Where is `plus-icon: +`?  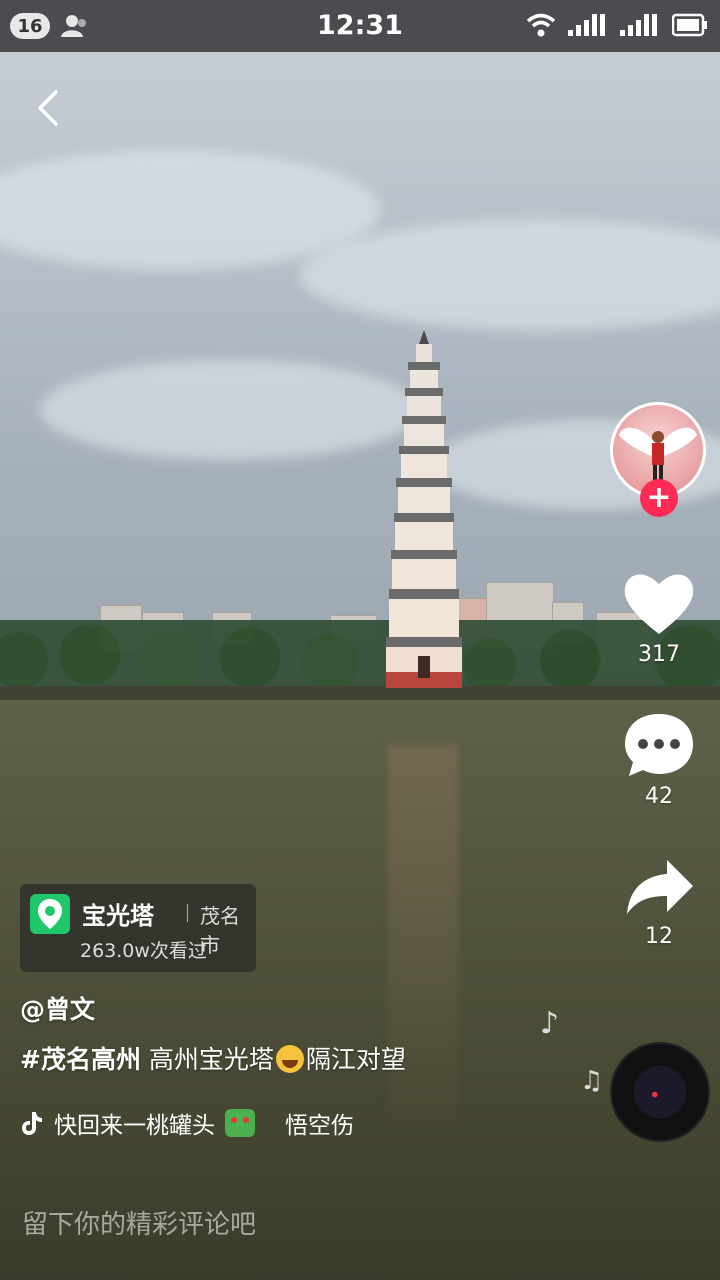 plus-icon: + is located at coordinates (659, 497).